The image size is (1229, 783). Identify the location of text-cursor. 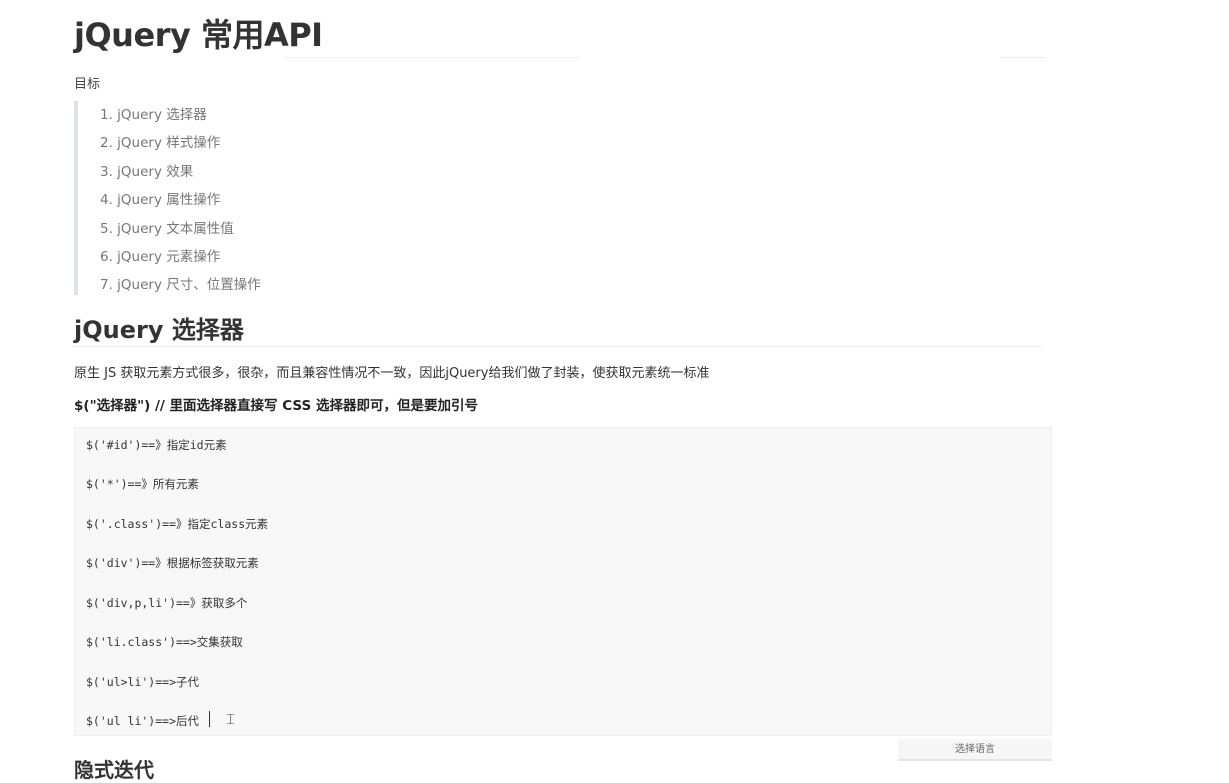
(209, 719).